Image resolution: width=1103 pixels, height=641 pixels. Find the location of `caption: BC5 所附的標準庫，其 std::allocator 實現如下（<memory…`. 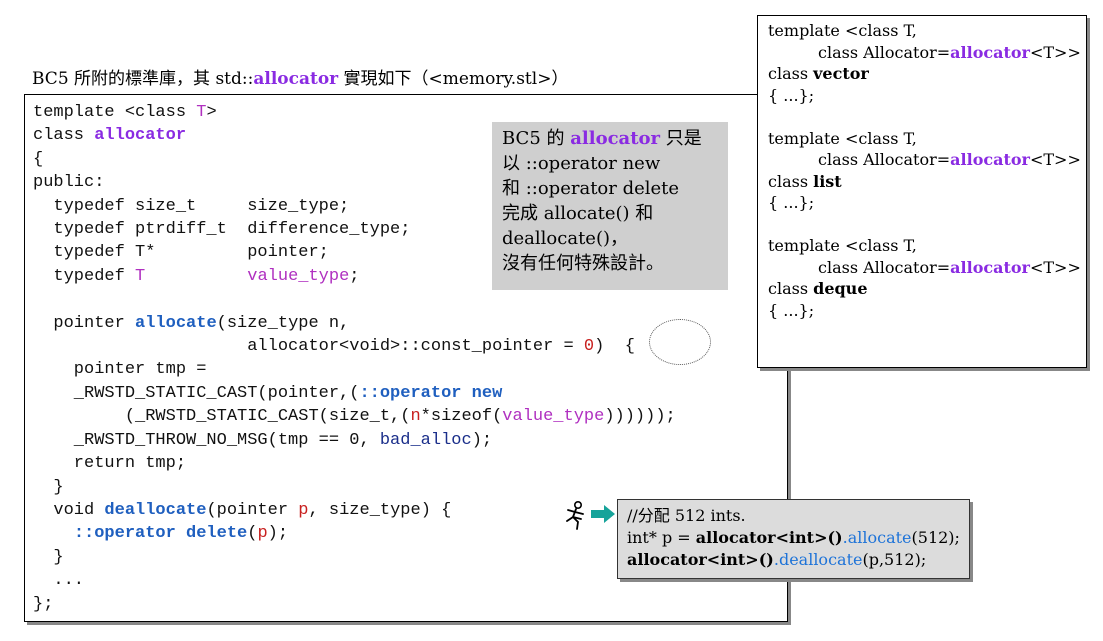

caption: BC5 所附的標準庫，其 std::allocator 實現如下（<memory… is located at coordinates (300, 79).